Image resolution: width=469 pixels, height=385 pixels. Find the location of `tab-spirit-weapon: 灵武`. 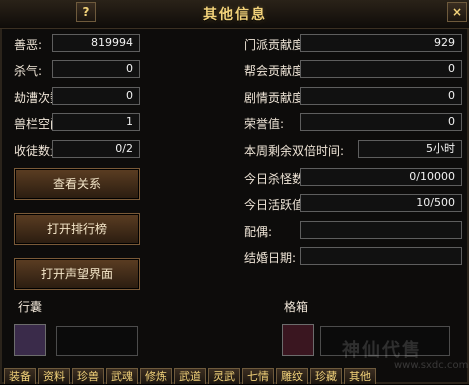

tab-spirit-weapon: 灵武 is located at coordinates (224, 376).